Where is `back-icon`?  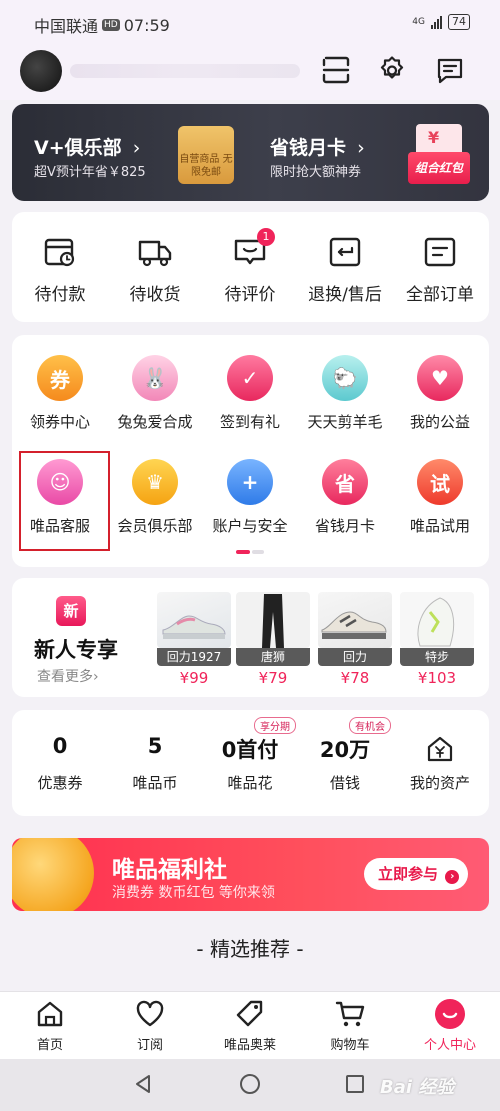
back-icon is located at coordinates (143, 1084).